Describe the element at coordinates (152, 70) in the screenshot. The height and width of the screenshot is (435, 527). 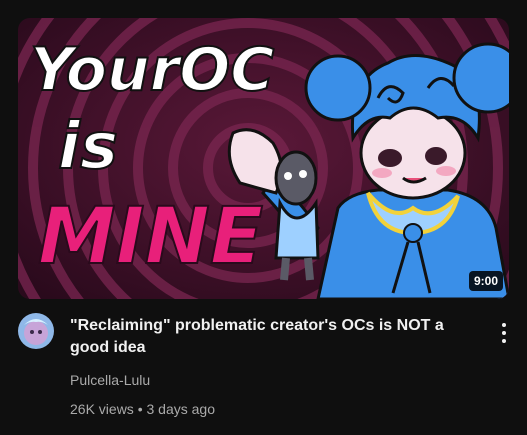
I see `art-text-line1: YourOC` at that location.